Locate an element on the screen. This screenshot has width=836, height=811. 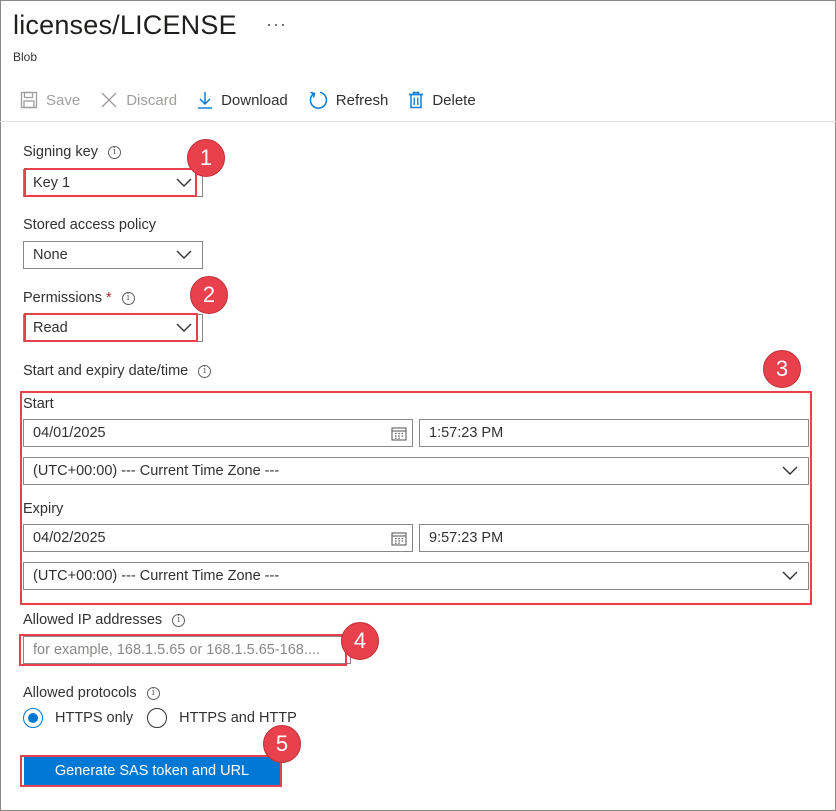
permissions-value: Read is located at coordinates (50, 328).